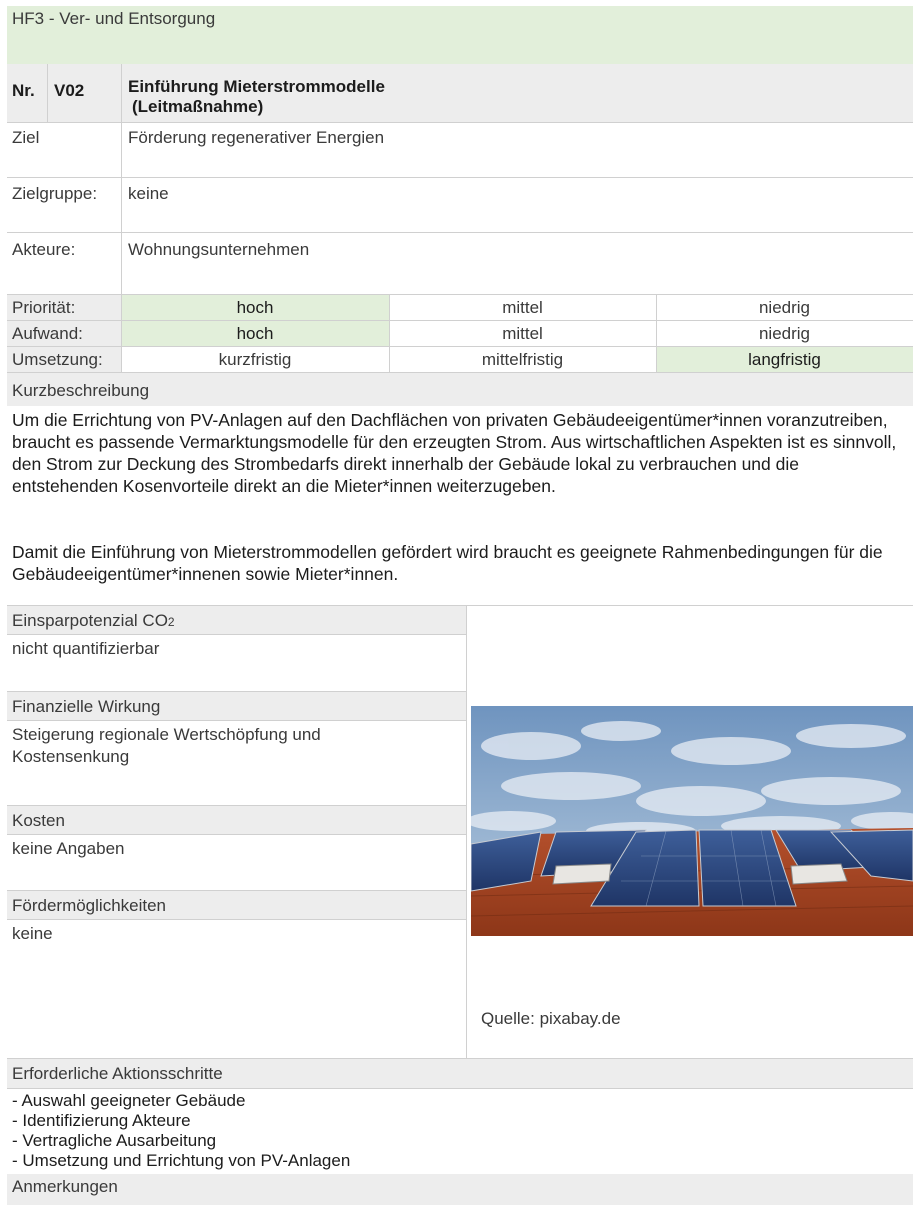 This screenshot has width=913, height=1205. What do you see at coordinates (522, 359) in the screenshot?
I see `umsetzung-option-mittelfristig: mittelfristig` at bounding box center [522, 359].